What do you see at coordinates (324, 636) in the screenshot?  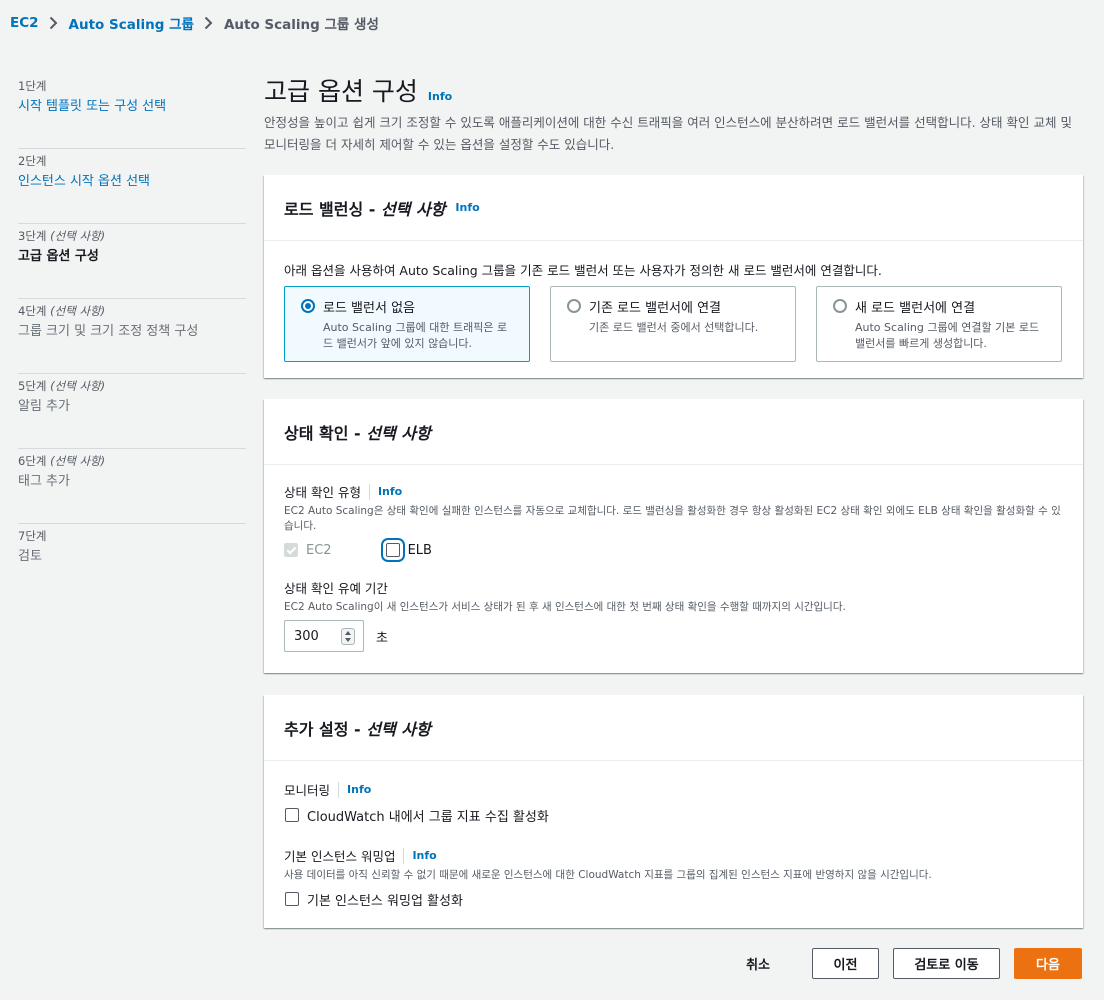 I see `grace-period-input: 300` at bounding box center [324, 636].